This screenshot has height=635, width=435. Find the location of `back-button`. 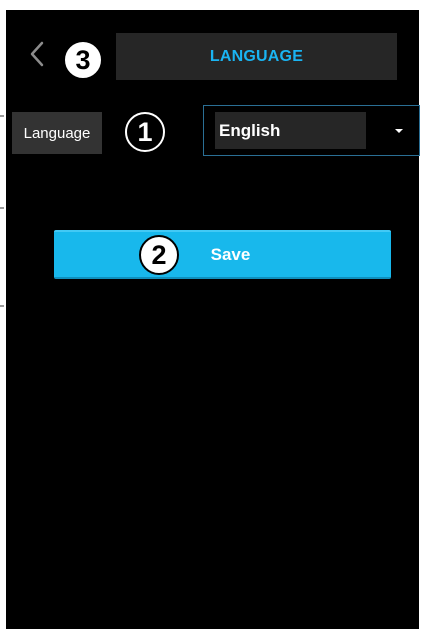

back-button is located at coordinates (37, 54).